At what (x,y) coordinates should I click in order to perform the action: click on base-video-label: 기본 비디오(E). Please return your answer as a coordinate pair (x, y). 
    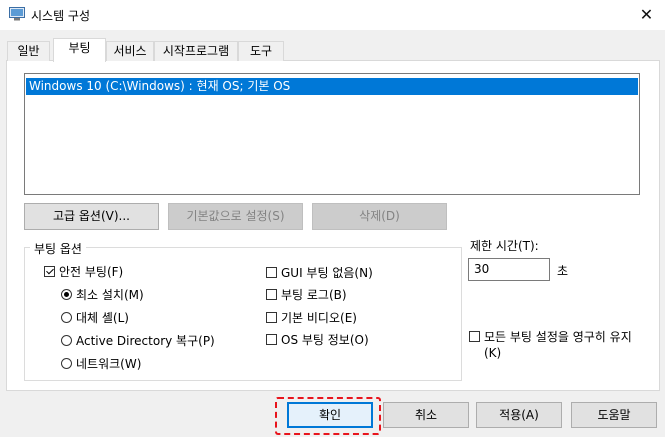
    Looking at the image, I should click on (319, 318).